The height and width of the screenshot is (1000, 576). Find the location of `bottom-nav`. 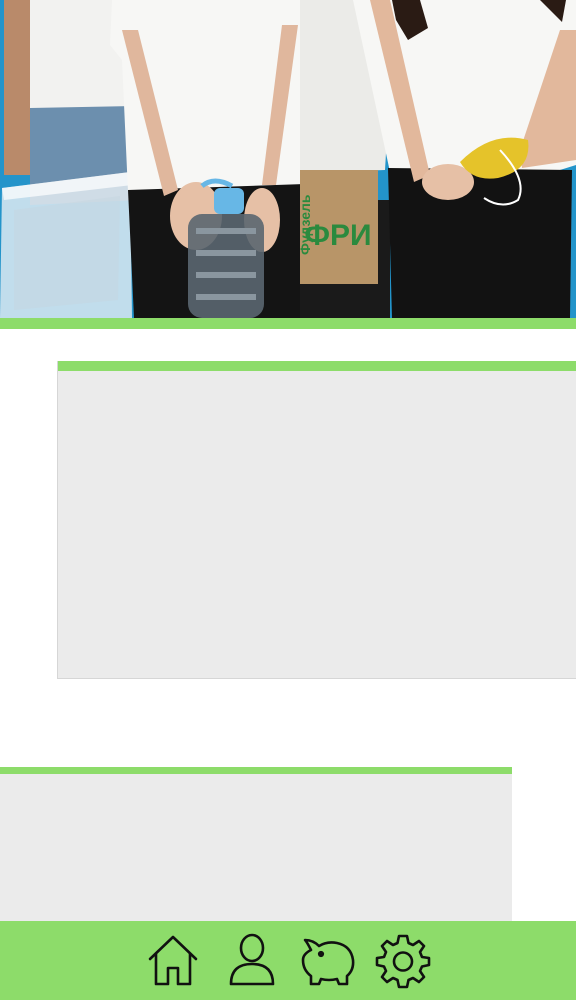

bottom-nav is located at coordinates (288, 960).